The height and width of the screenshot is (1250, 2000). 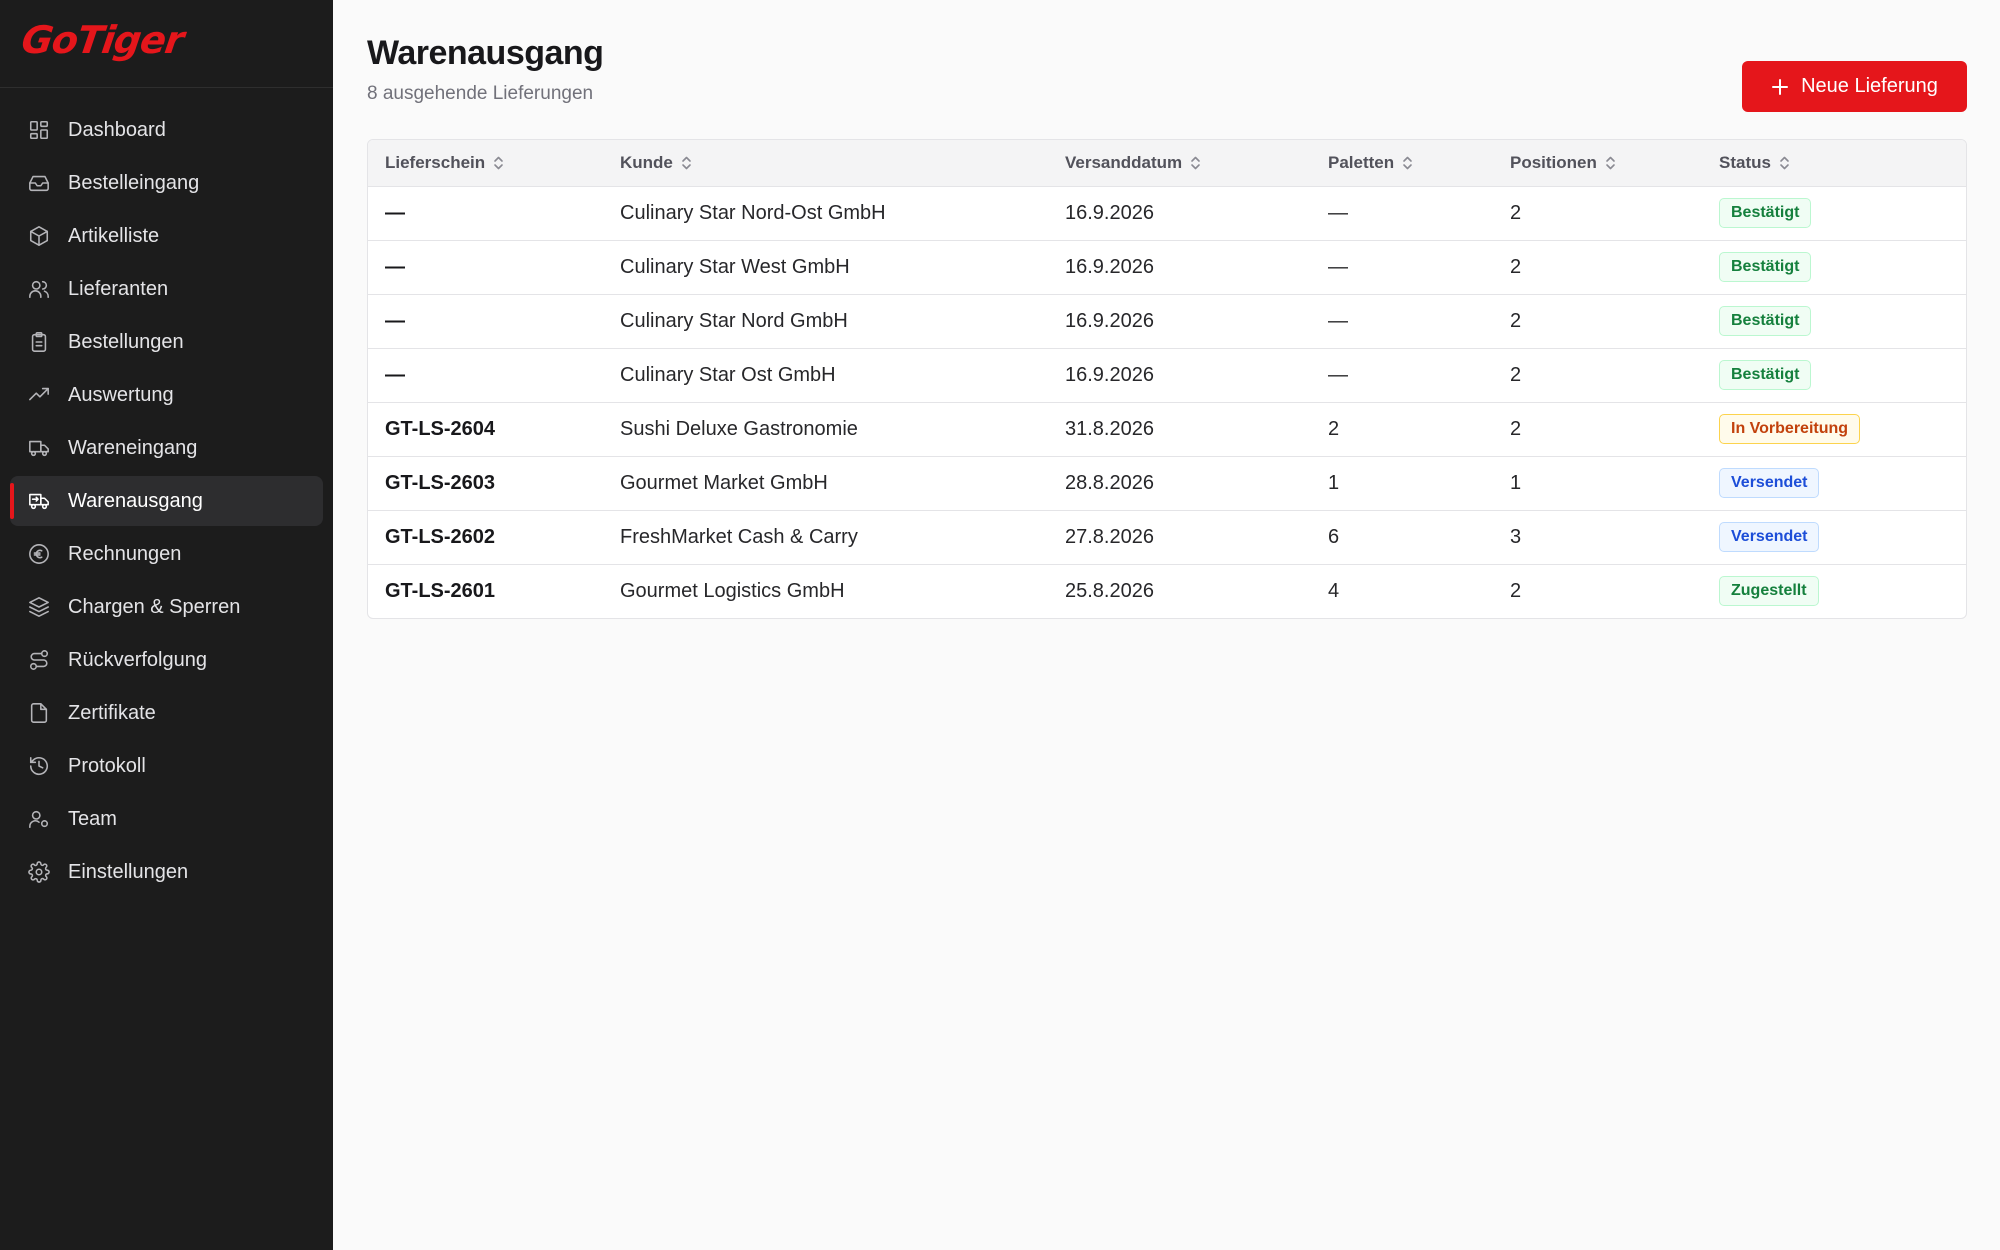 What do you see at coordinates (107, 765) in the screenshot?
I see `sidebar-item-label: Protokoll` at bounding box center [107, 765].